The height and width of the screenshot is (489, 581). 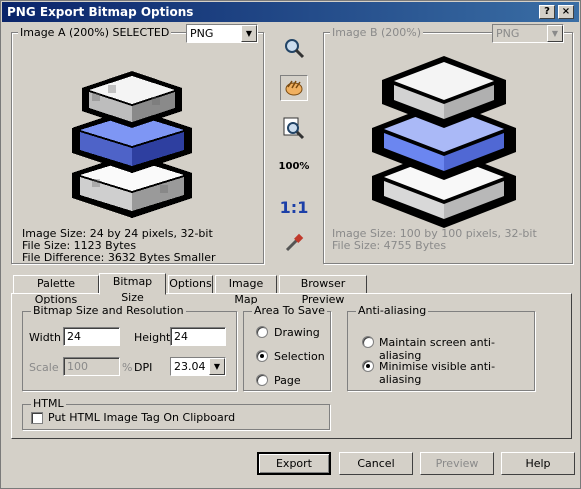 I want to click on stack-layers-preview, so click(x=444, y=142).